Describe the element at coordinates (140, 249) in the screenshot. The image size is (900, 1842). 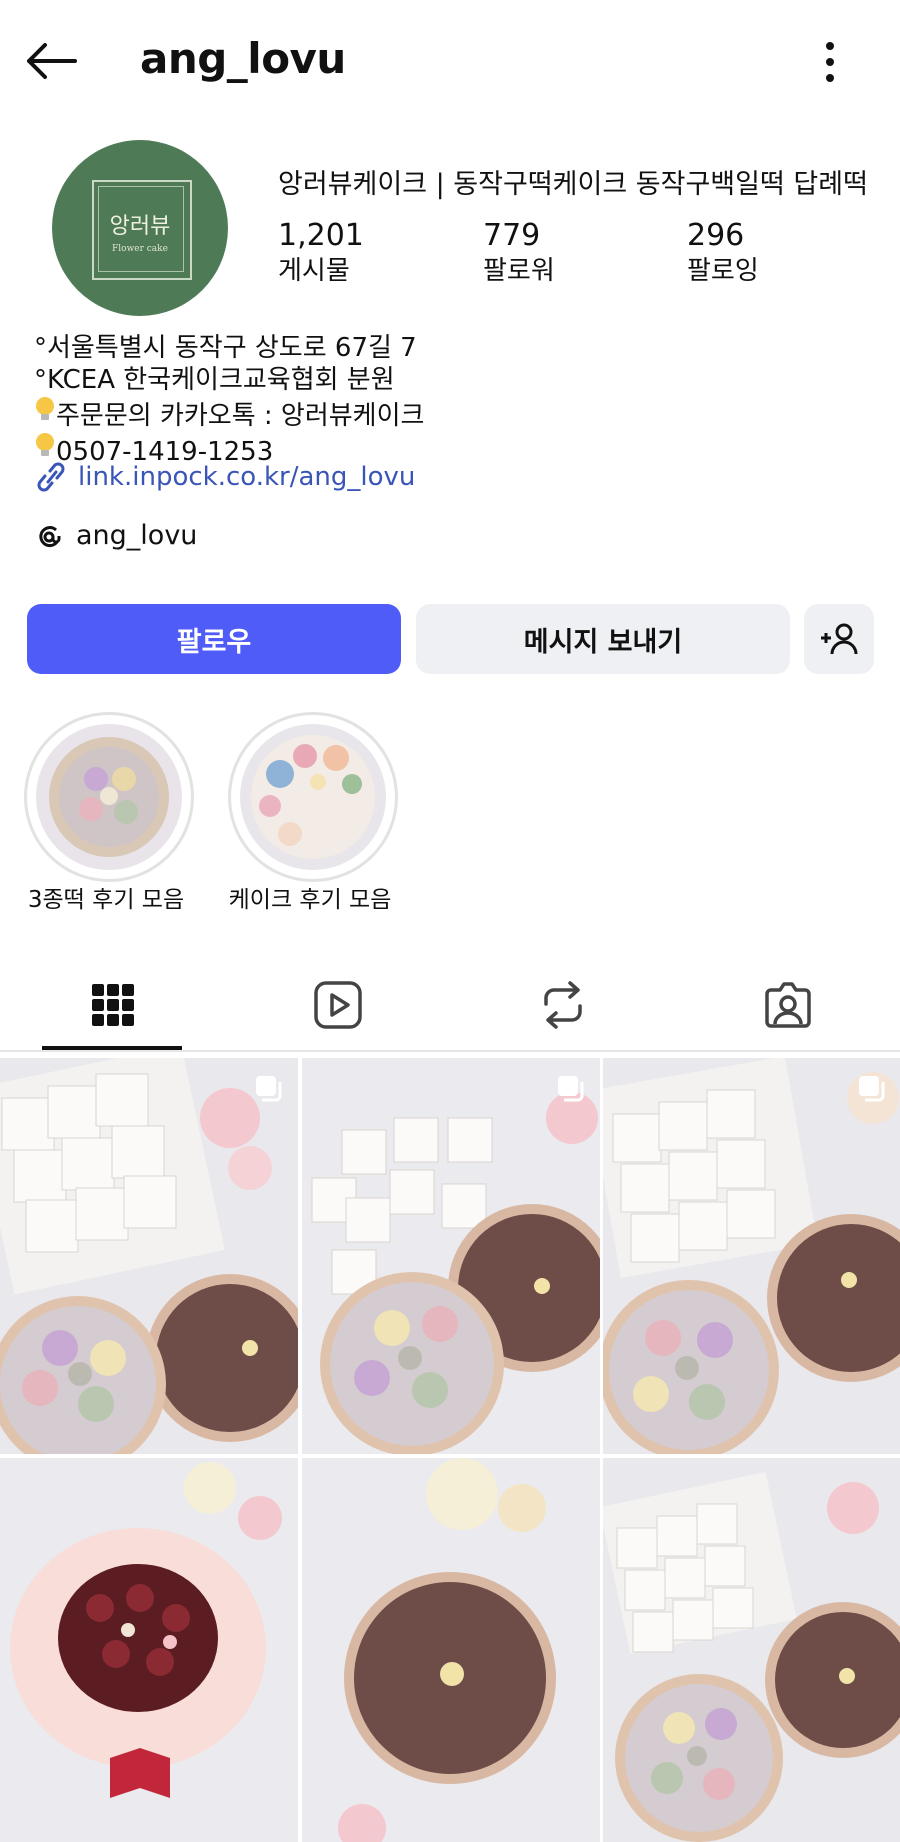
I see `avatar-logo-subtext: Flower cake` at that location.